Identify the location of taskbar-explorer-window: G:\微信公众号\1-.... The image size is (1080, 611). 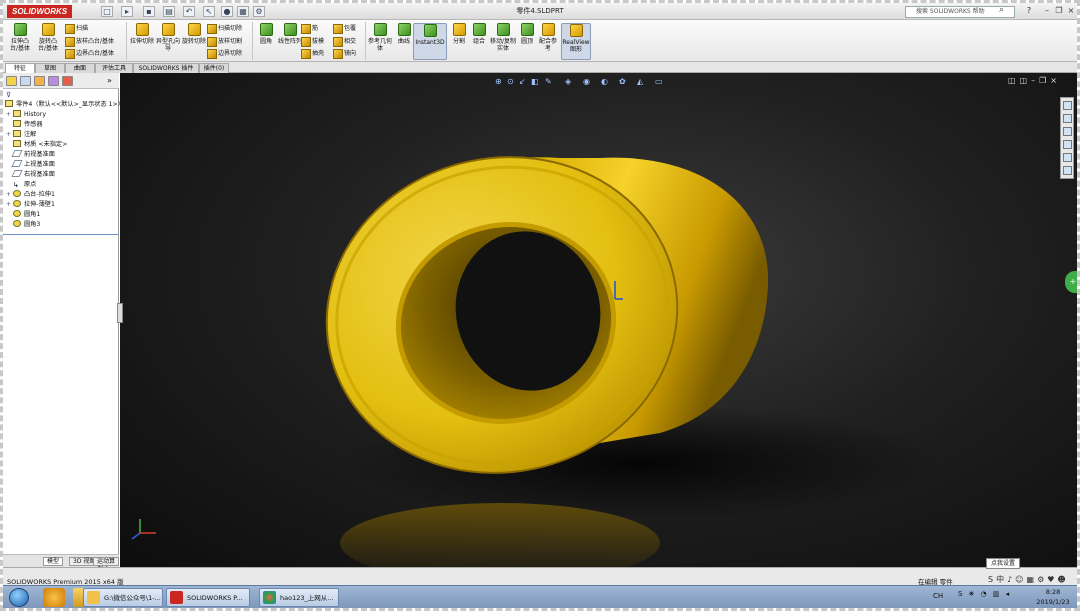
(123, 597).